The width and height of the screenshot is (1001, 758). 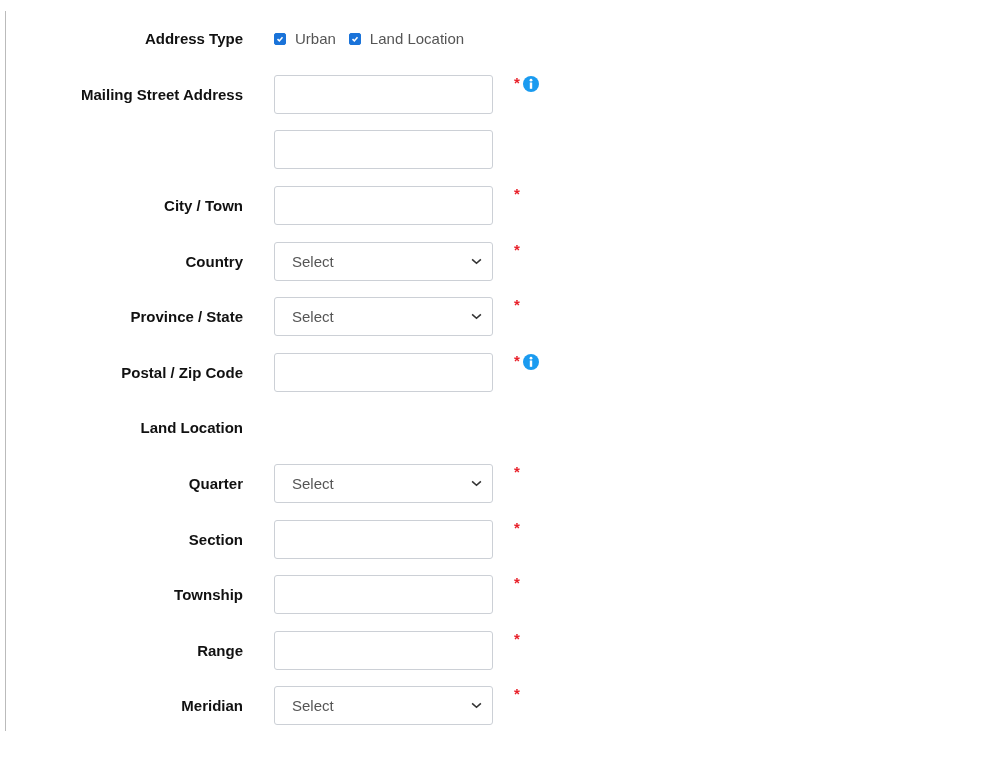 What do you see at coordinates (214, 261) in the screenshot?
I see `field-label: Country` at bounding box center [214, 261].